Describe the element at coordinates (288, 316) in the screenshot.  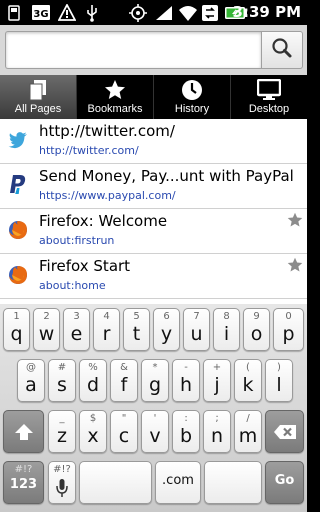
I see `key-alt: 0` at that location.